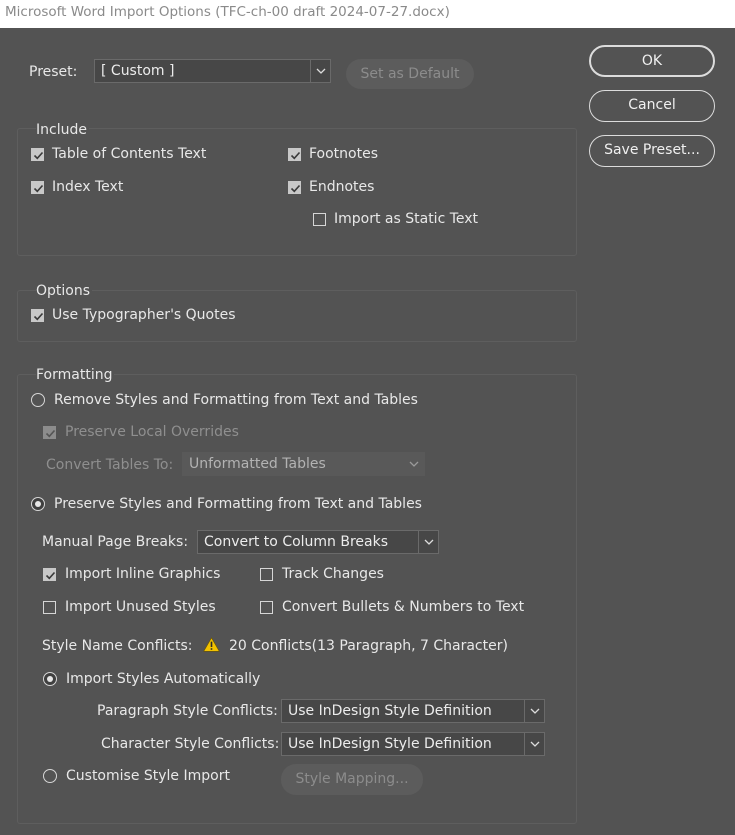 This screenshot has width=735, height=835. Describe the element at coordinates (390, 744) in the screenshot. I see `char-conflicts-value: Use InDesign Style Definition` at that location.